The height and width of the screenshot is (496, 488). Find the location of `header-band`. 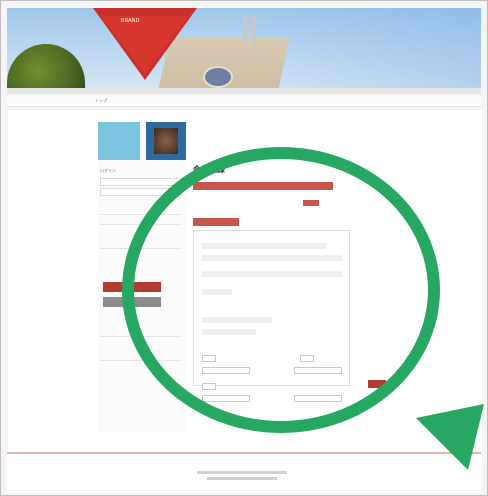

header-band is located at coordinates (244, 91).